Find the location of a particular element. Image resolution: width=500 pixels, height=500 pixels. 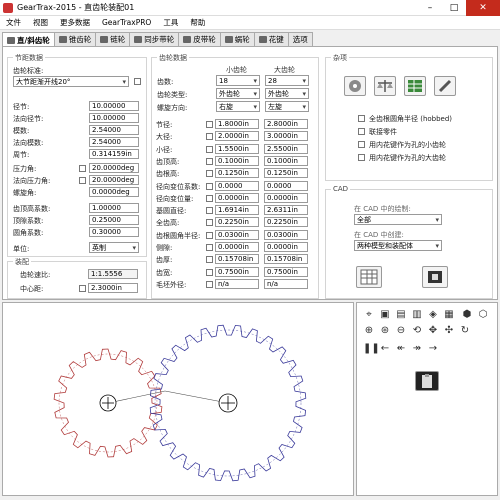

gear-teeth-input: 28 is located at coordinates (287, 80).